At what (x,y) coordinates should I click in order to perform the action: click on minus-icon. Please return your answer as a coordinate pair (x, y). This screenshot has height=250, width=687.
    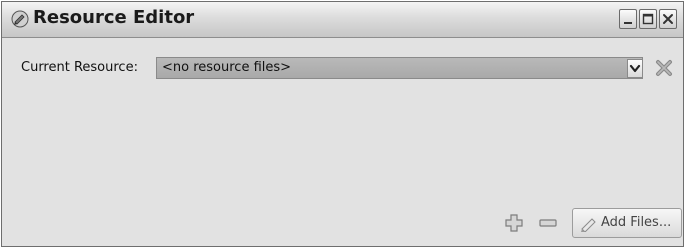
    Looking at the image, I should click on (548, 223).